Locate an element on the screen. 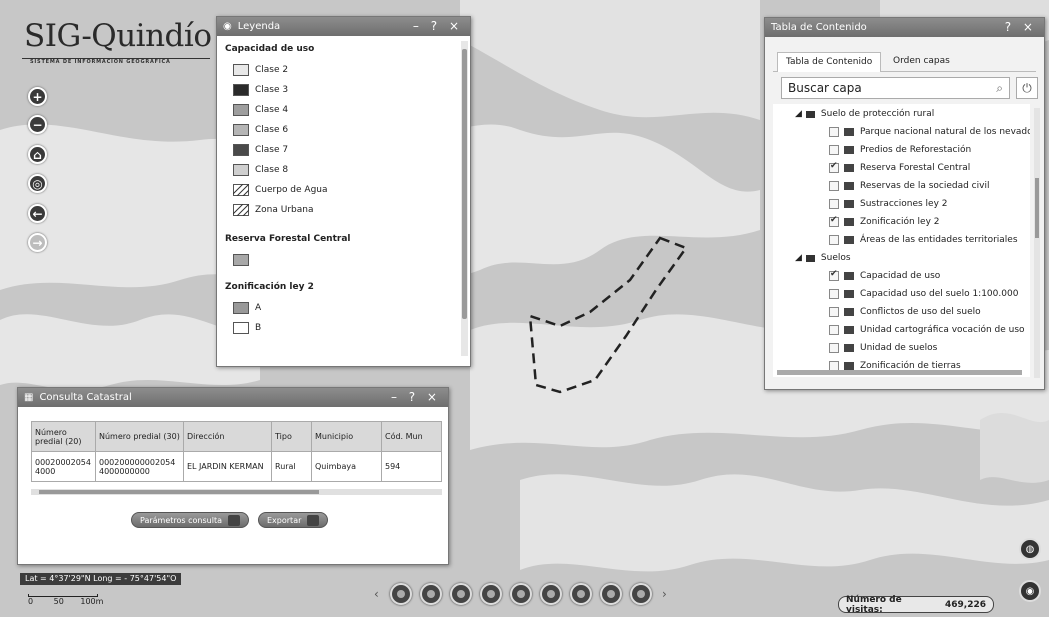 The image size is (1049, 617). layer-item: Unidad de suelos is located at coordinates (883, 348).